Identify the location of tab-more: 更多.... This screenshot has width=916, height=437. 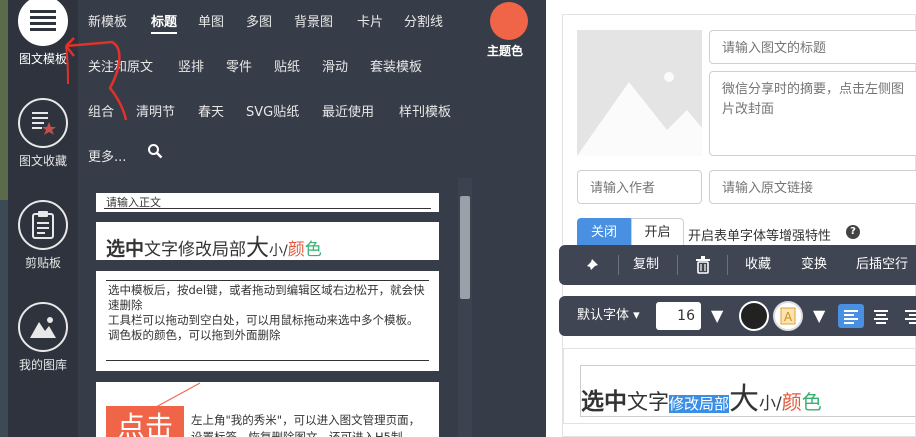
(107, 155).